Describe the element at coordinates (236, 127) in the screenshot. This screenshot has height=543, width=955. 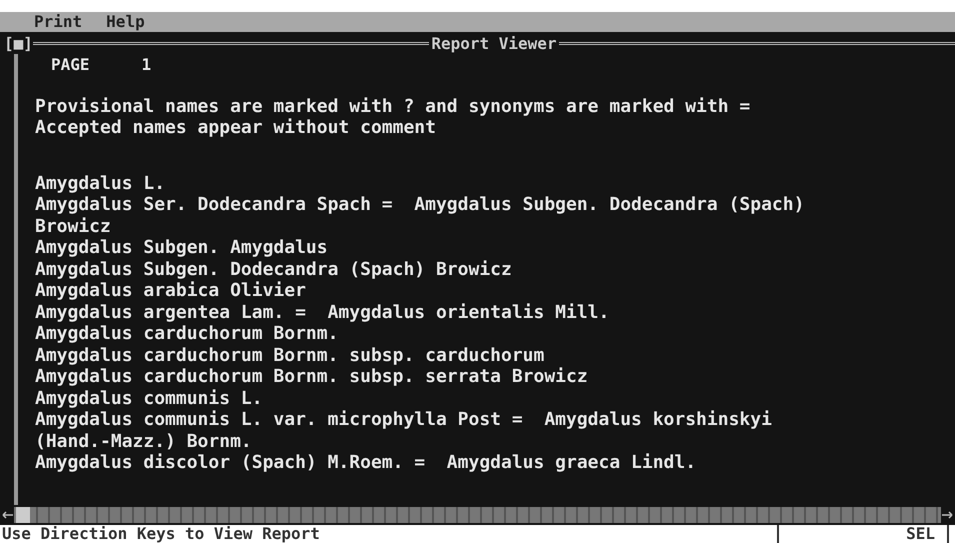
I see `legend-text: Accepted names appear without comment` at that location.